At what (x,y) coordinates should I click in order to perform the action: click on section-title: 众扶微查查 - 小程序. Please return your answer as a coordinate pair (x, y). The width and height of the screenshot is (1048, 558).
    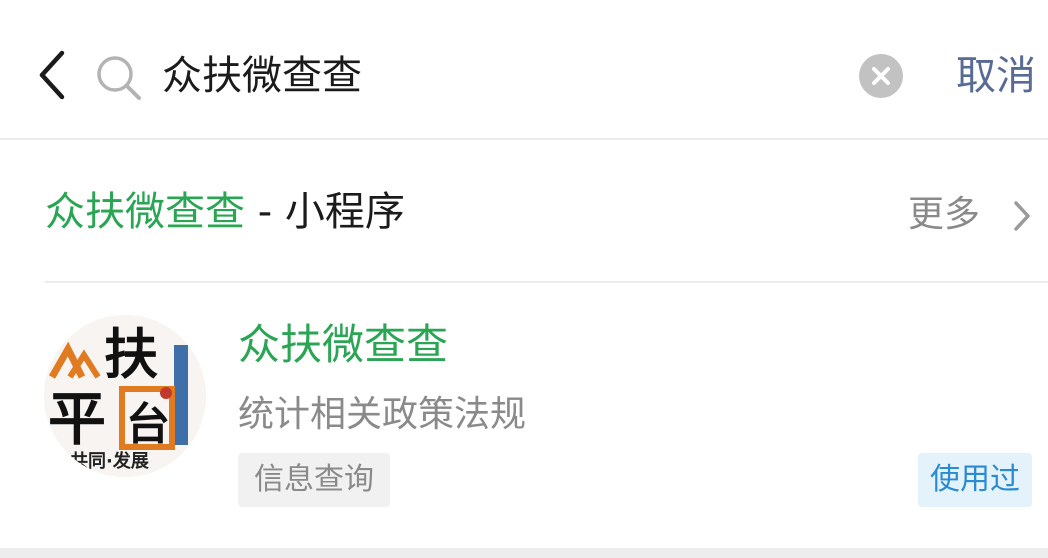
    Looking at the image, I should click on (225, 212).